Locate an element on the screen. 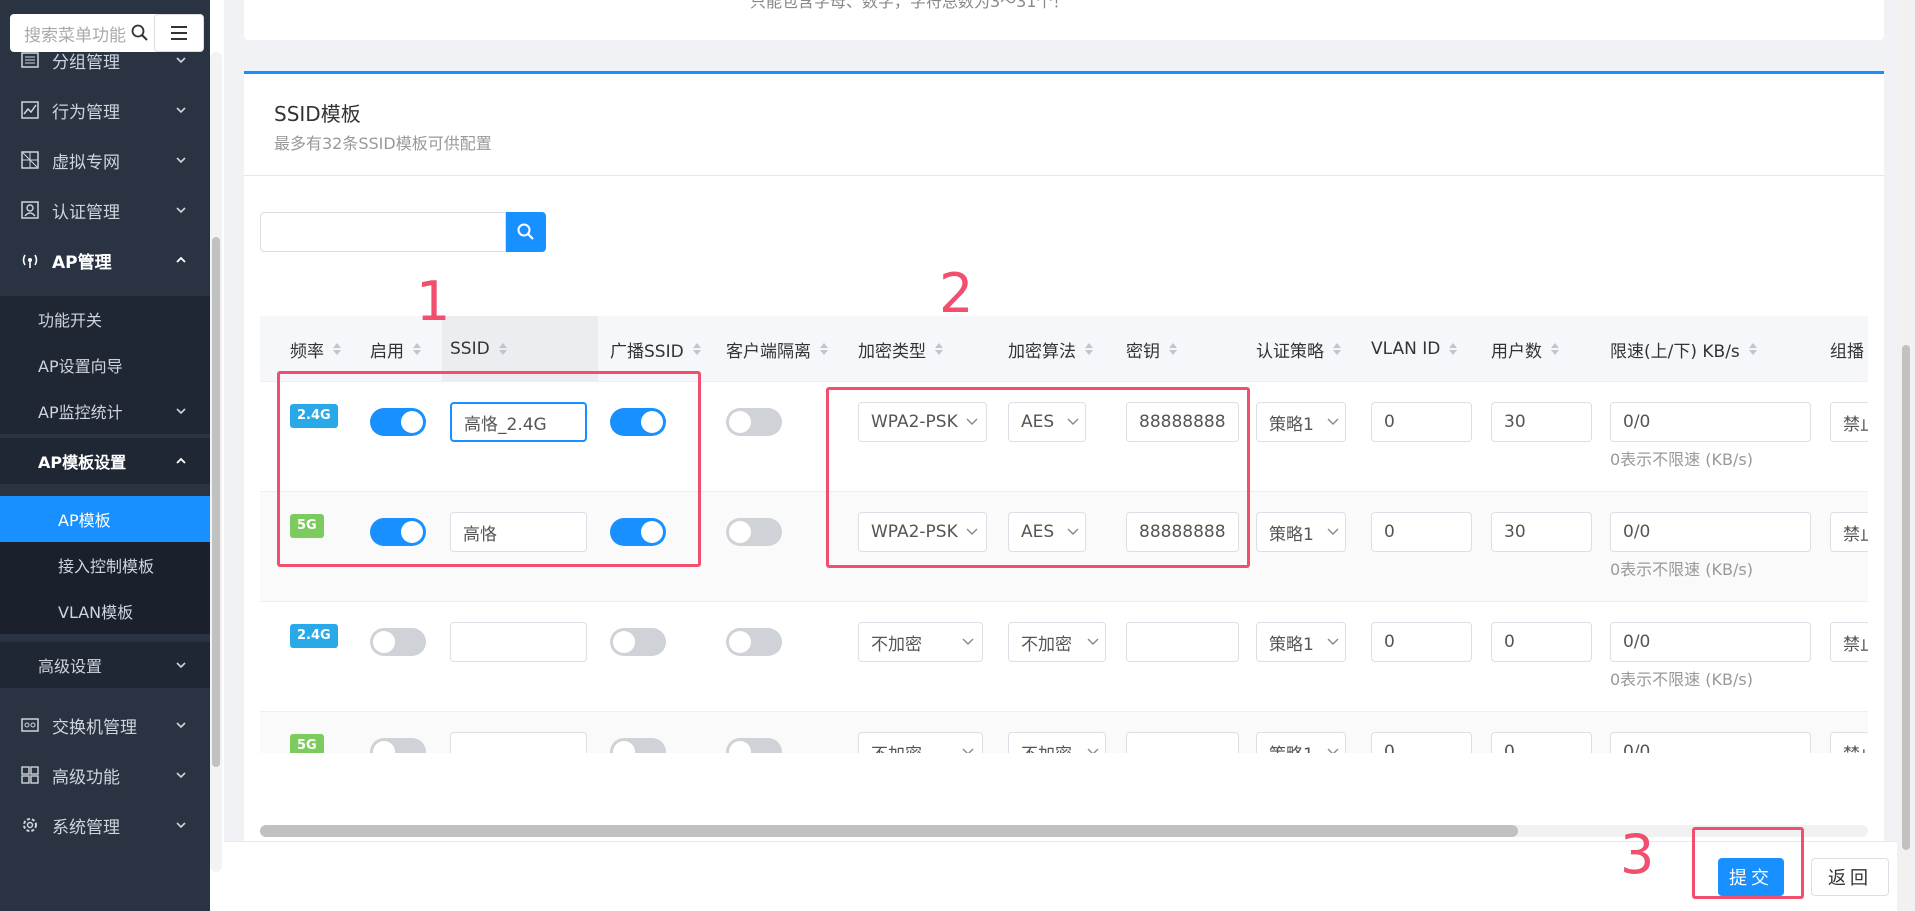  sidebar-item-ap-template-settings: AP模板设置 is located at coordinates (105, 461).